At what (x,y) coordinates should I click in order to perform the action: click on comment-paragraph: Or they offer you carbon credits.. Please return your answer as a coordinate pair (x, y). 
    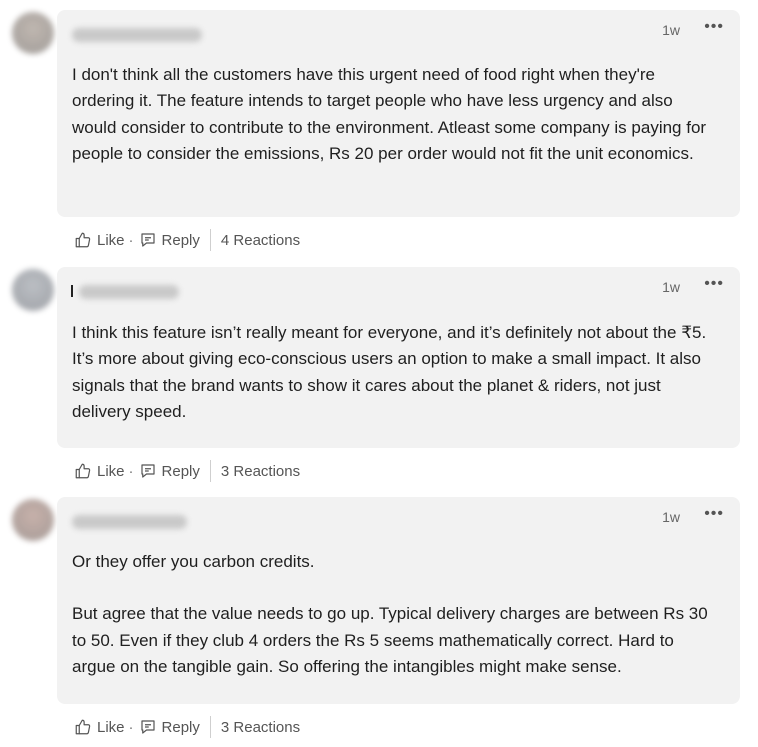
    Looking at the image, I should click on (193, 561).